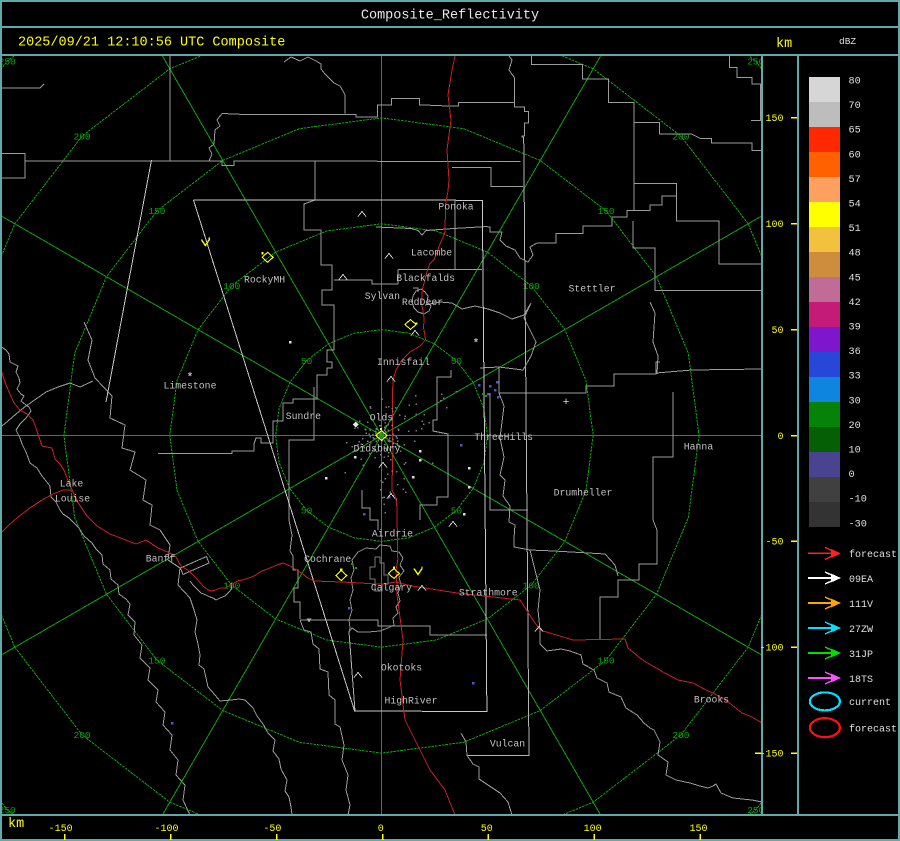 The width and height of the screenshot is (900, 841). What do you see at coordinates (450, 16) in the screenshot?
I see `svg-text: Composite_Reflectivity` at bounding box center [450, 16].